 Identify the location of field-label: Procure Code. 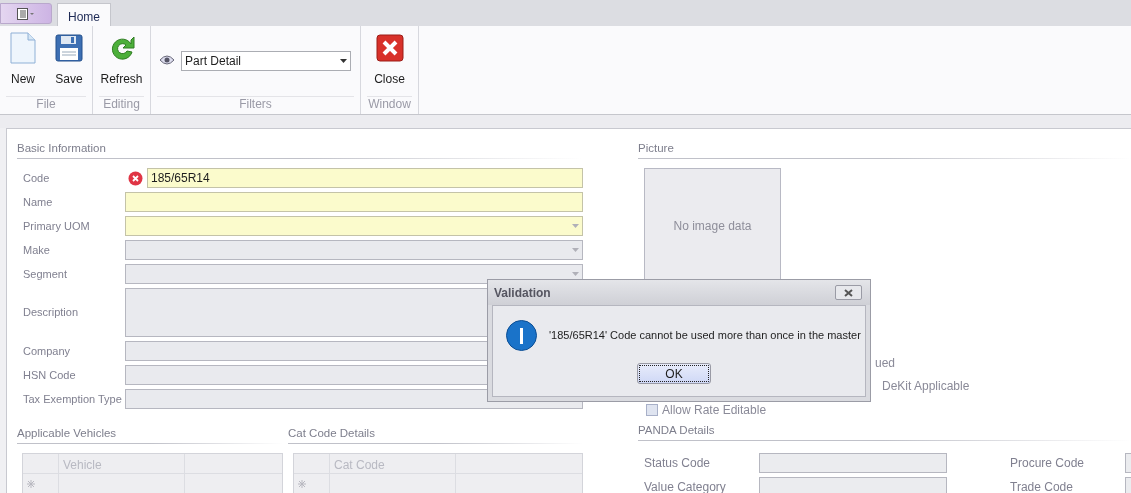
(1048, 463).